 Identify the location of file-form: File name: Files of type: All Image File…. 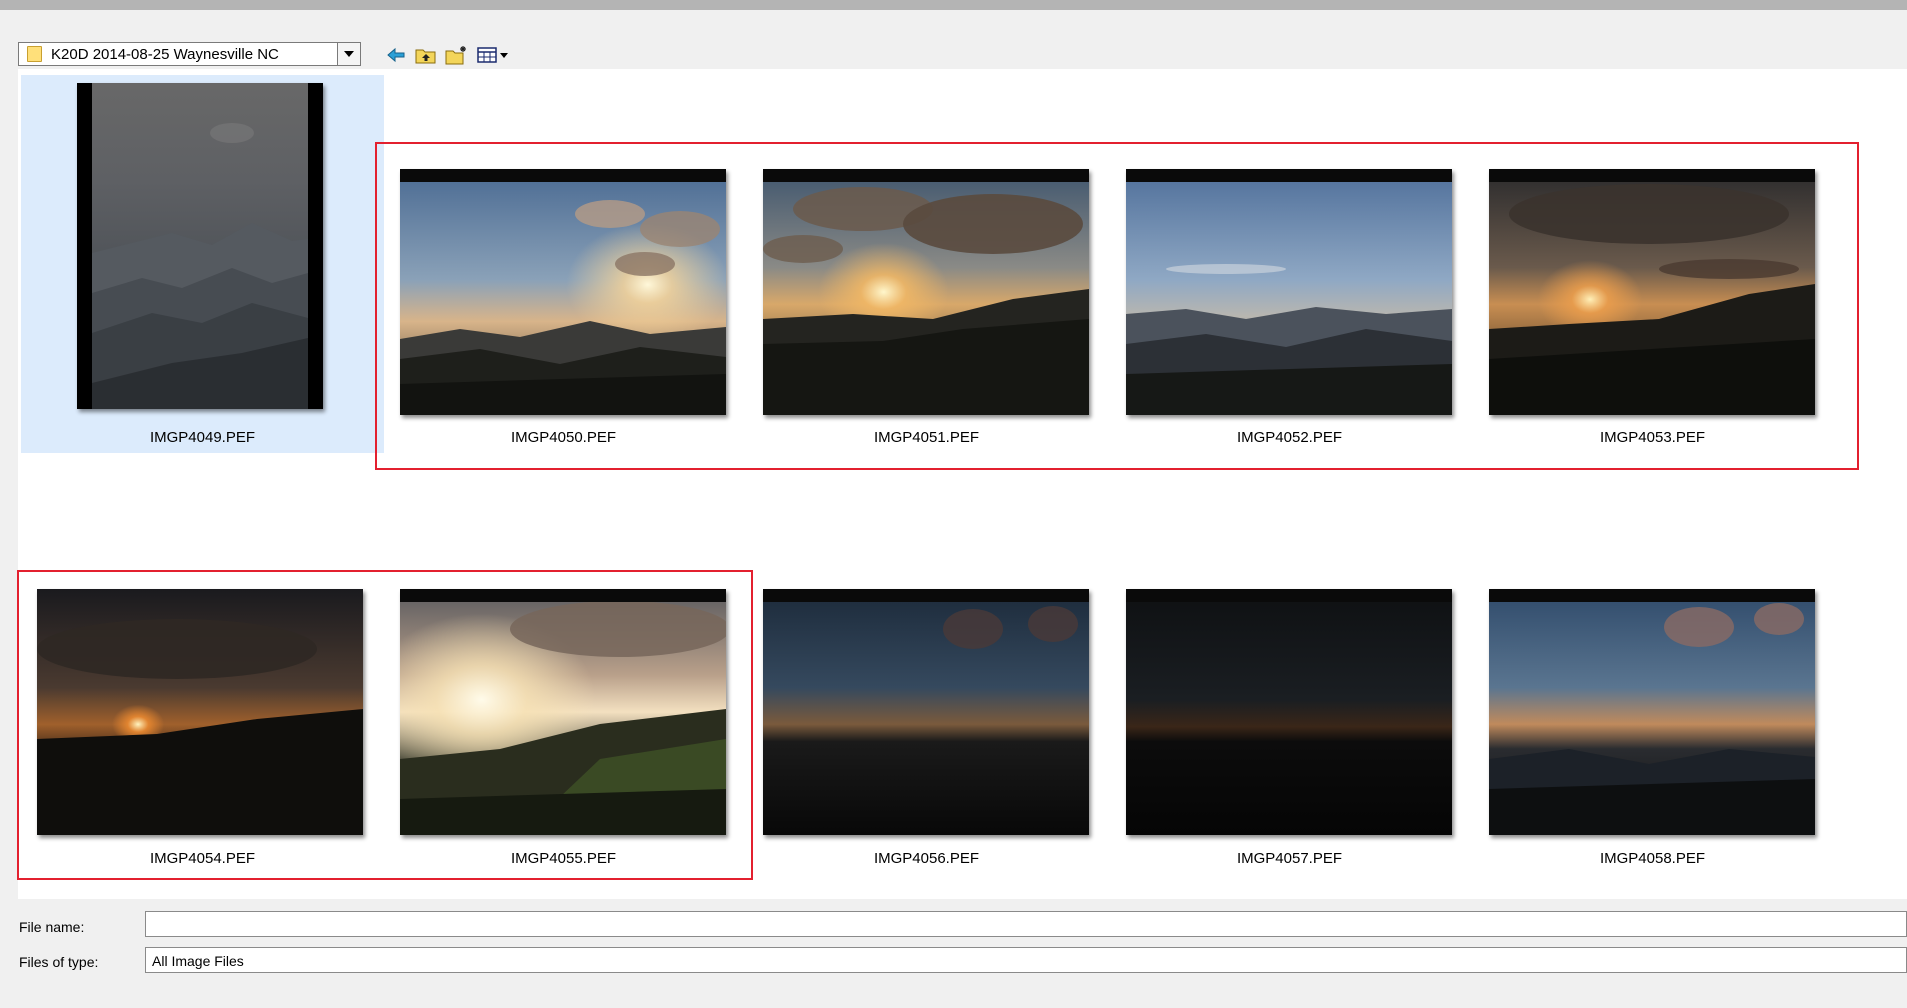
(953, 953).